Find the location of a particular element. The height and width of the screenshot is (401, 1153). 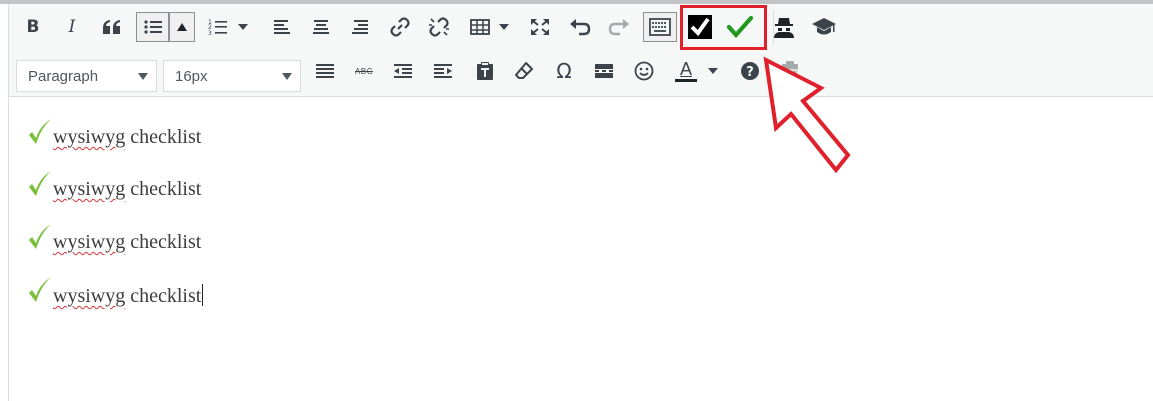

paste-icon is located at coordinates (790, 71).